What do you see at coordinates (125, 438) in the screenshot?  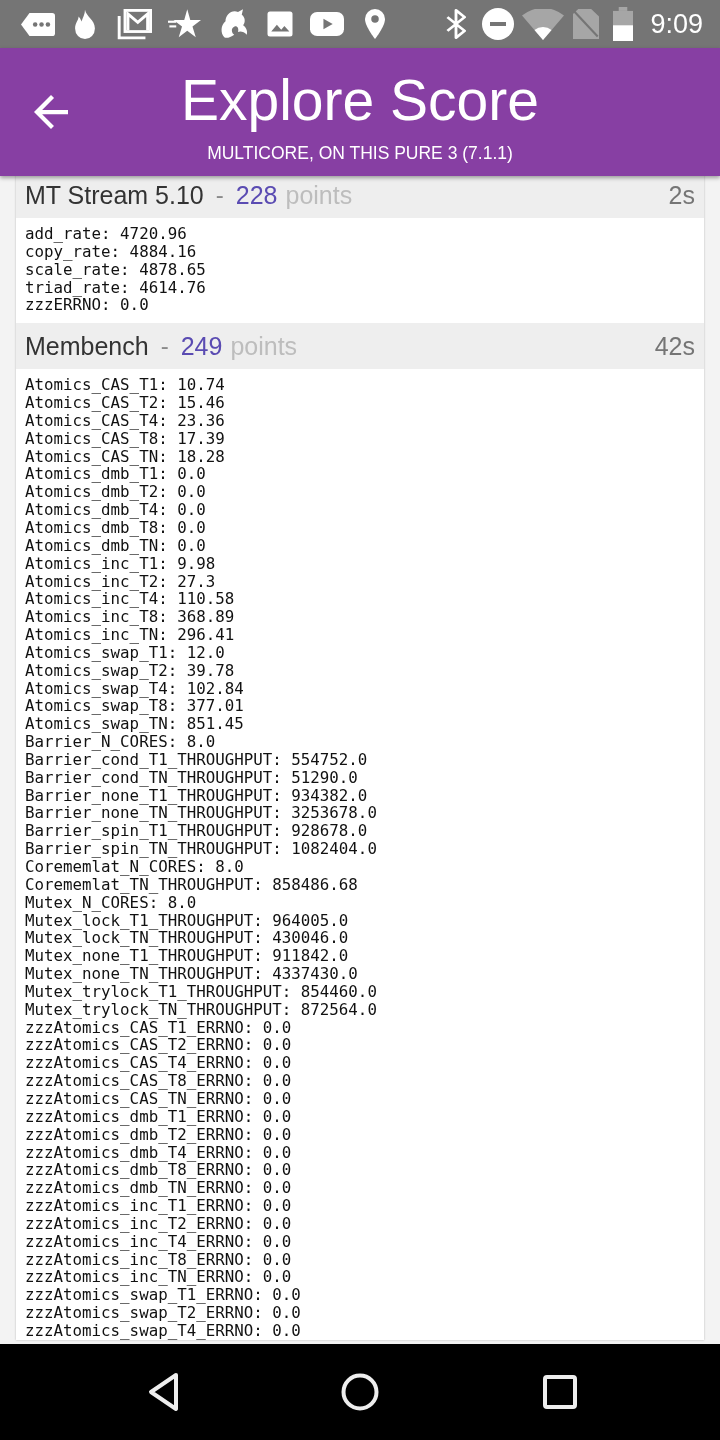 I see `result-line: Atomics_CAS_T8: 17.39` at bounding box center [125, 438].